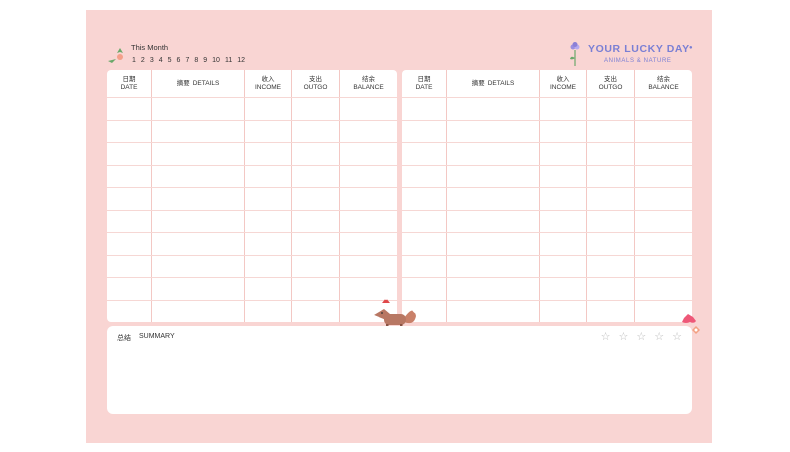 The image size is (790, 452). What do you see at coordinates (399, 370) in the screenshot?
I see `summary-card: 总结 SUMMARY ☆ ☆ ☆ ☆ ☆` at bounding box center [399, 370].